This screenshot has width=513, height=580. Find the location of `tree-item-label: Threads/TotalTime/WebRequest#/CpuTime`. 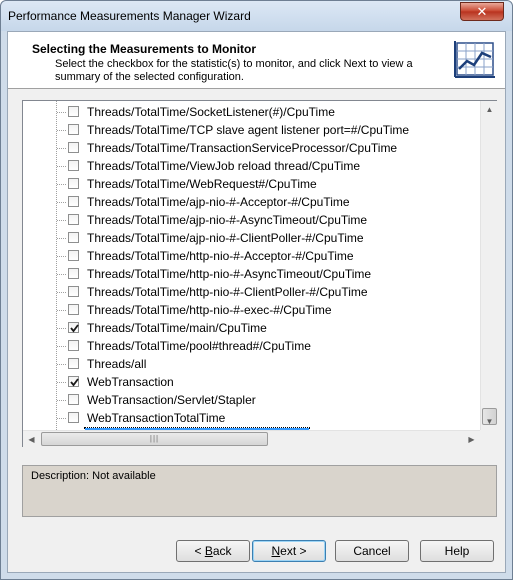

tree-item-label: Threads/TotalTime/WebRequest#/CpuTime is located at coordinates (202, 184).